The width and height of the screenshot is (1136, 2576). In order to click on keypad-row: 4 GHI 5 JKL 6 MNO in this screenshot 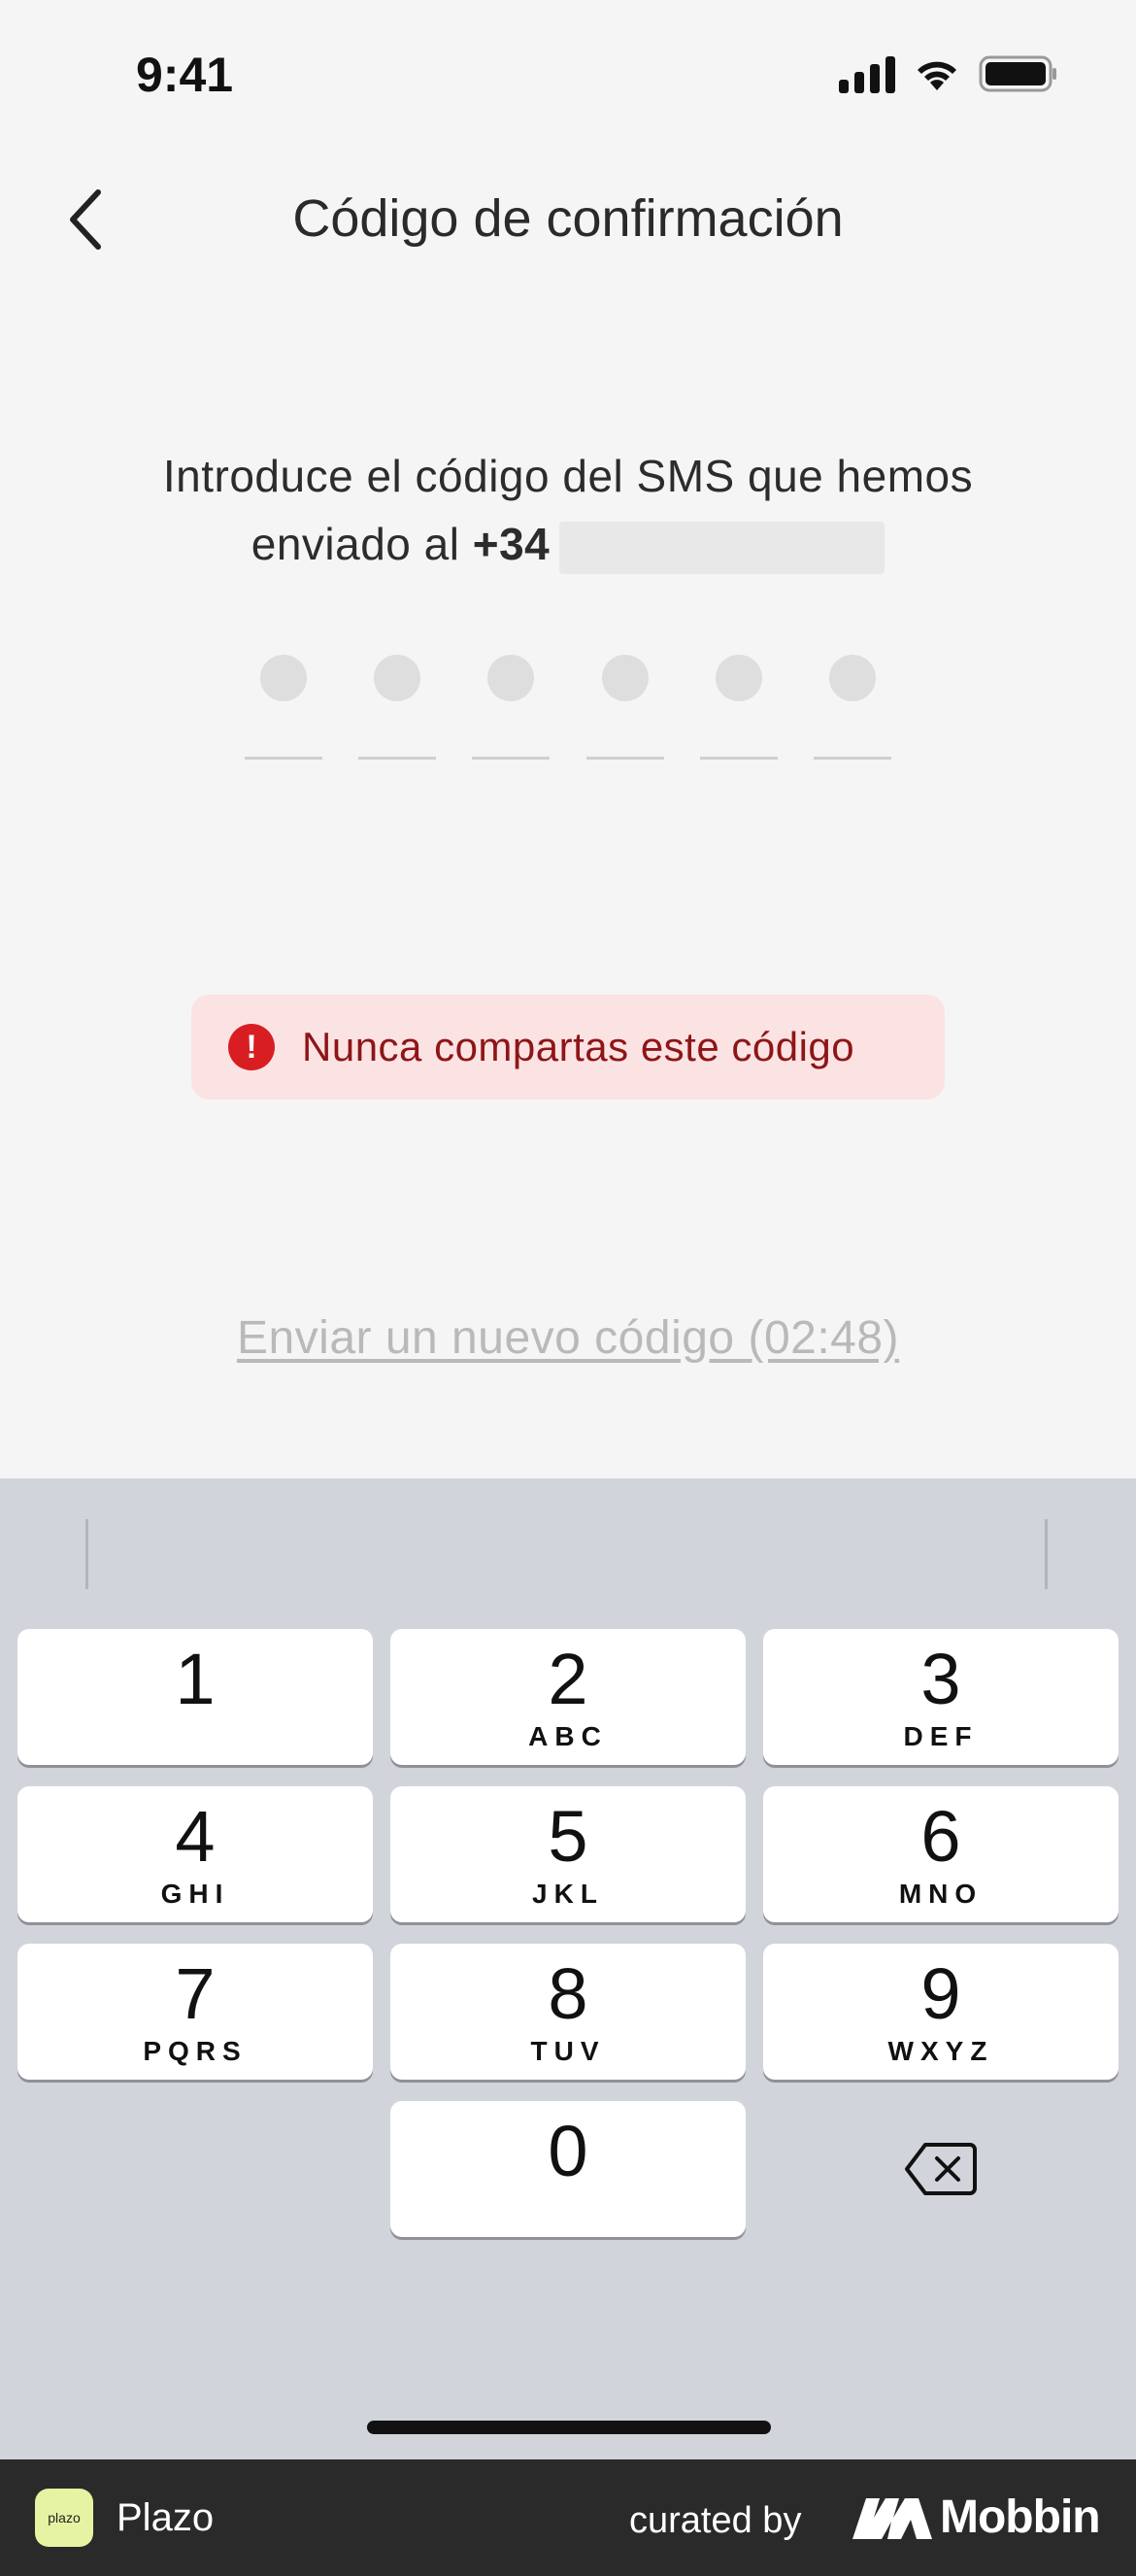, I will do `click(568, 1854)`.